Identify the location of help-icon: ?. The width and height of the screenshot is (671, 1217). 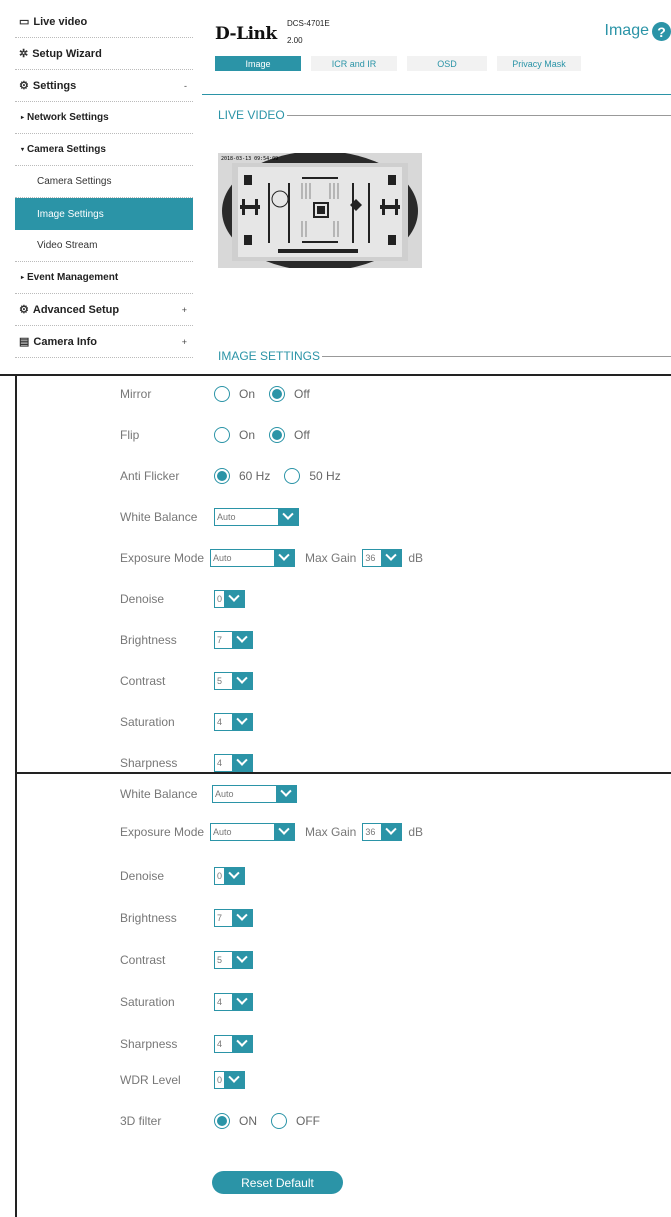
(661, 31).